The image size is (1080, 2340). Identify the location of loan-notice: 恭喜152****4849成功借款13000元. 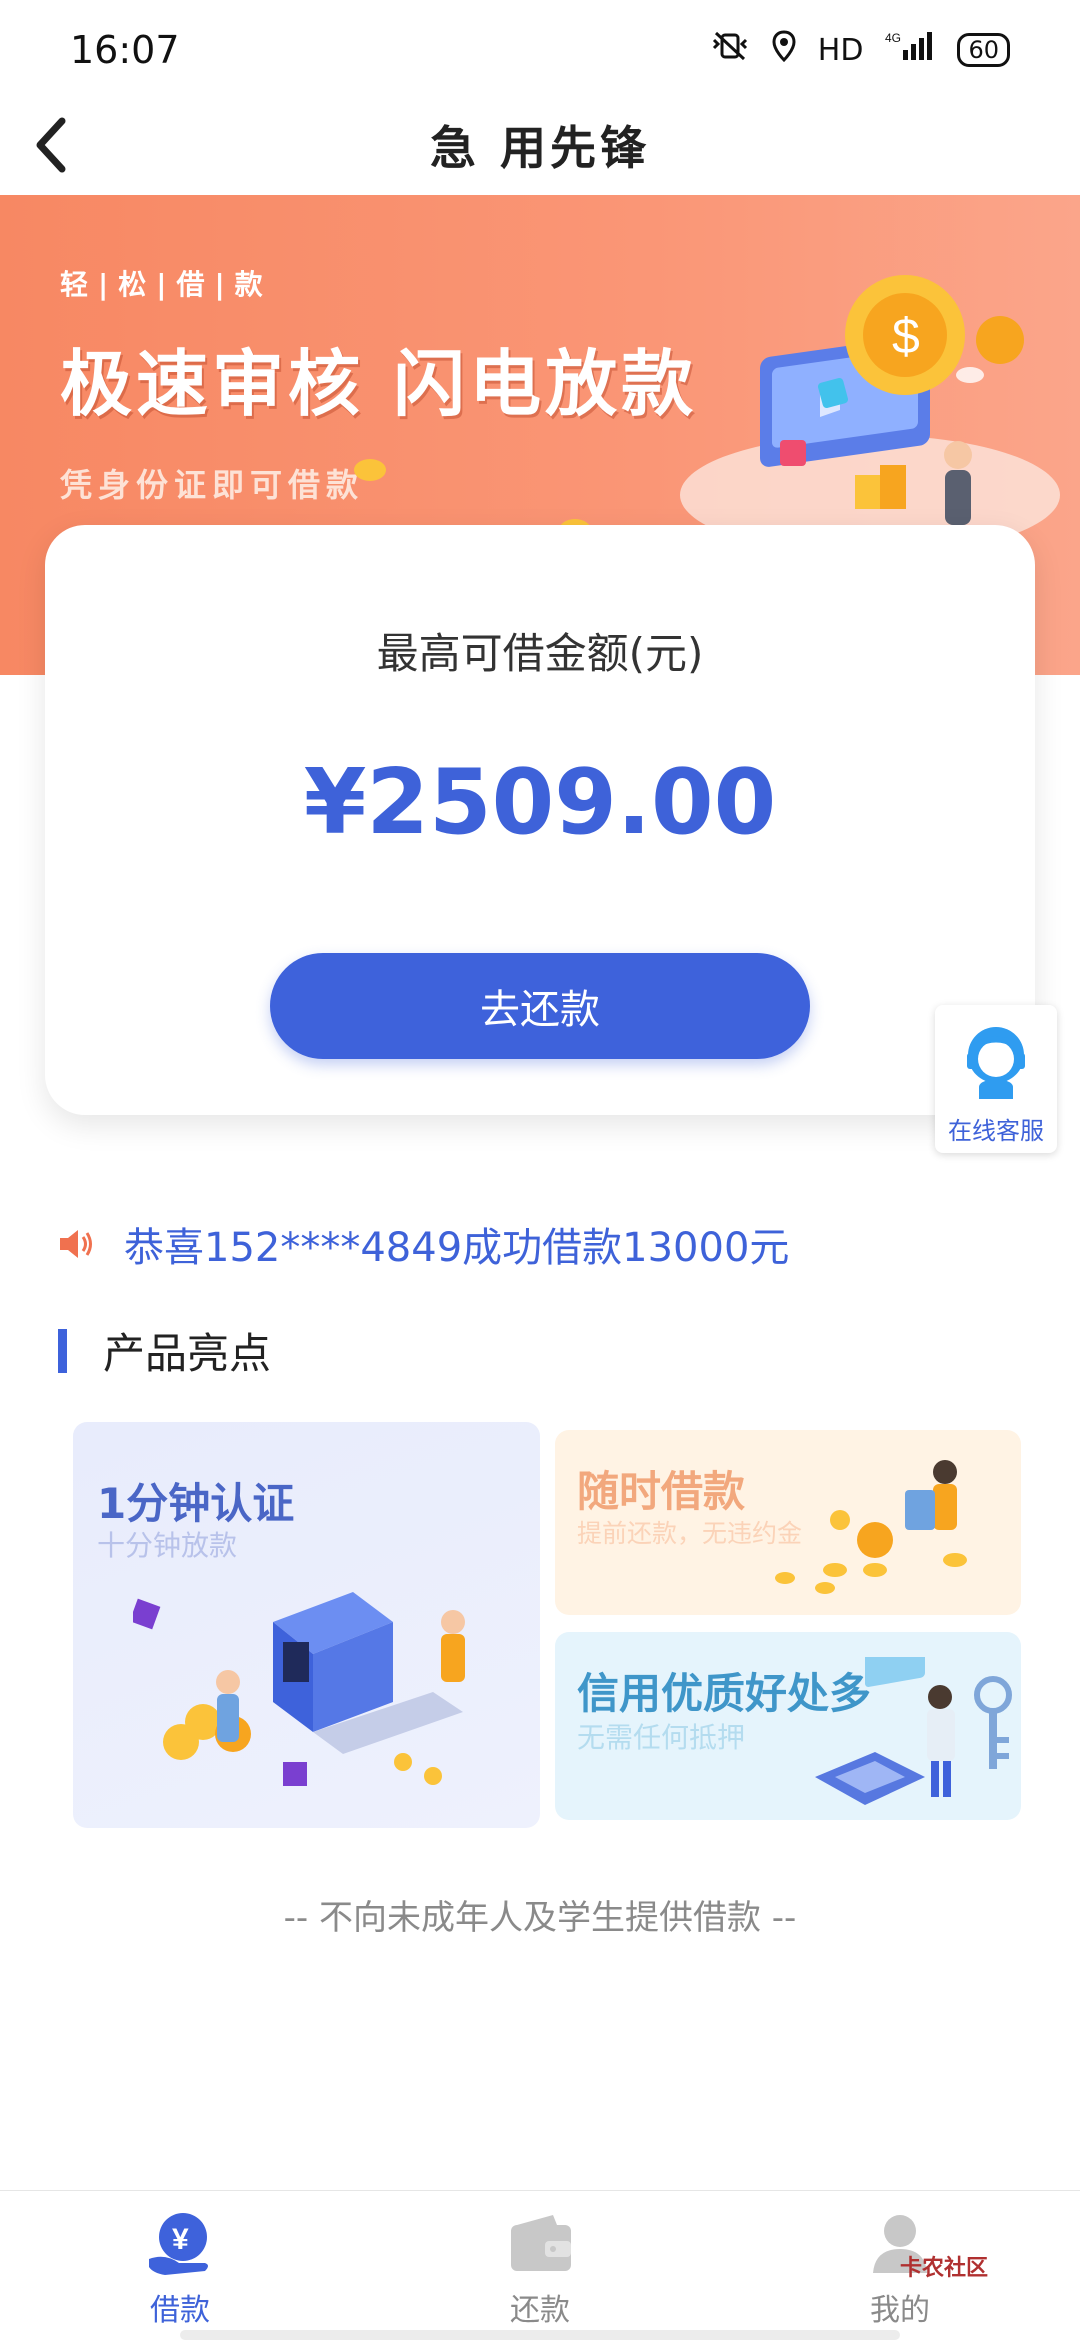
(423, 1244).